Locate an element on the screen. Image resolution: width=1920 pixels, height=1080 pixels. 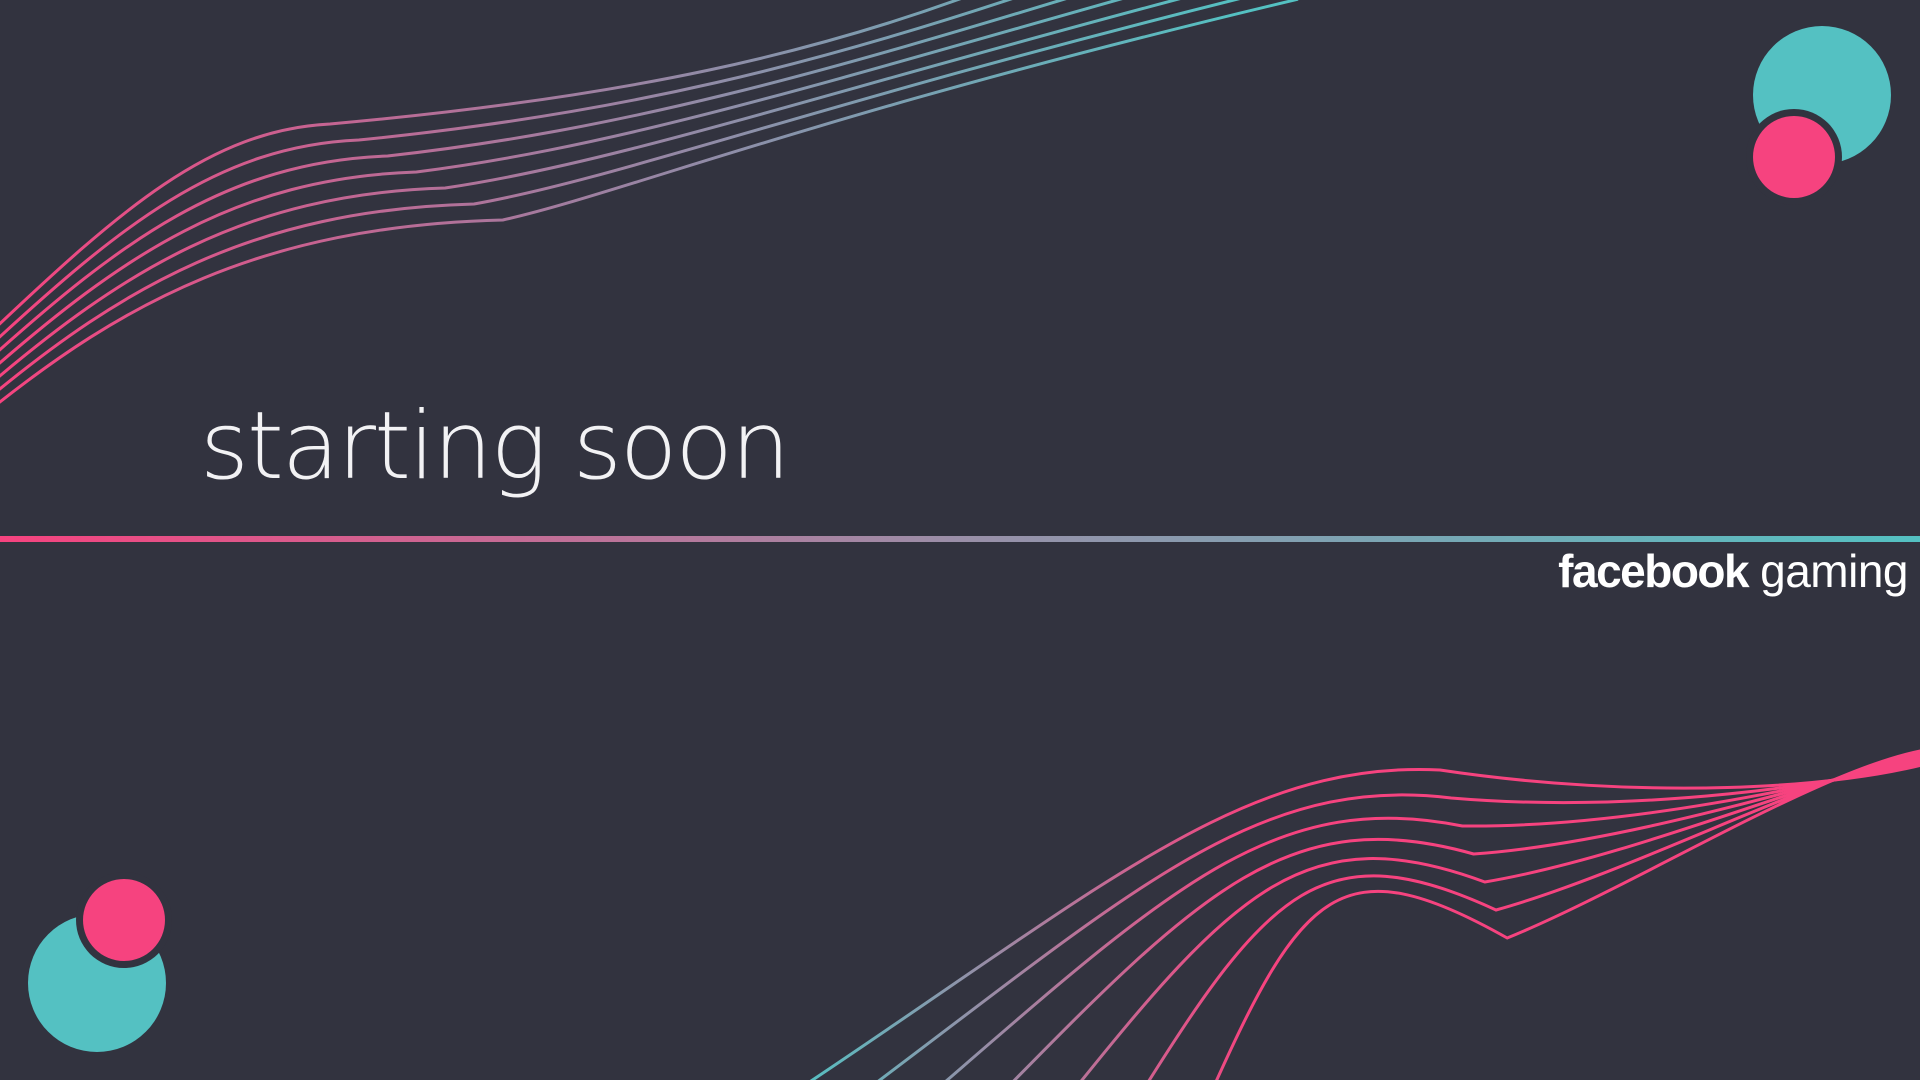
gradient-divider is located at coordinates (960, 539).